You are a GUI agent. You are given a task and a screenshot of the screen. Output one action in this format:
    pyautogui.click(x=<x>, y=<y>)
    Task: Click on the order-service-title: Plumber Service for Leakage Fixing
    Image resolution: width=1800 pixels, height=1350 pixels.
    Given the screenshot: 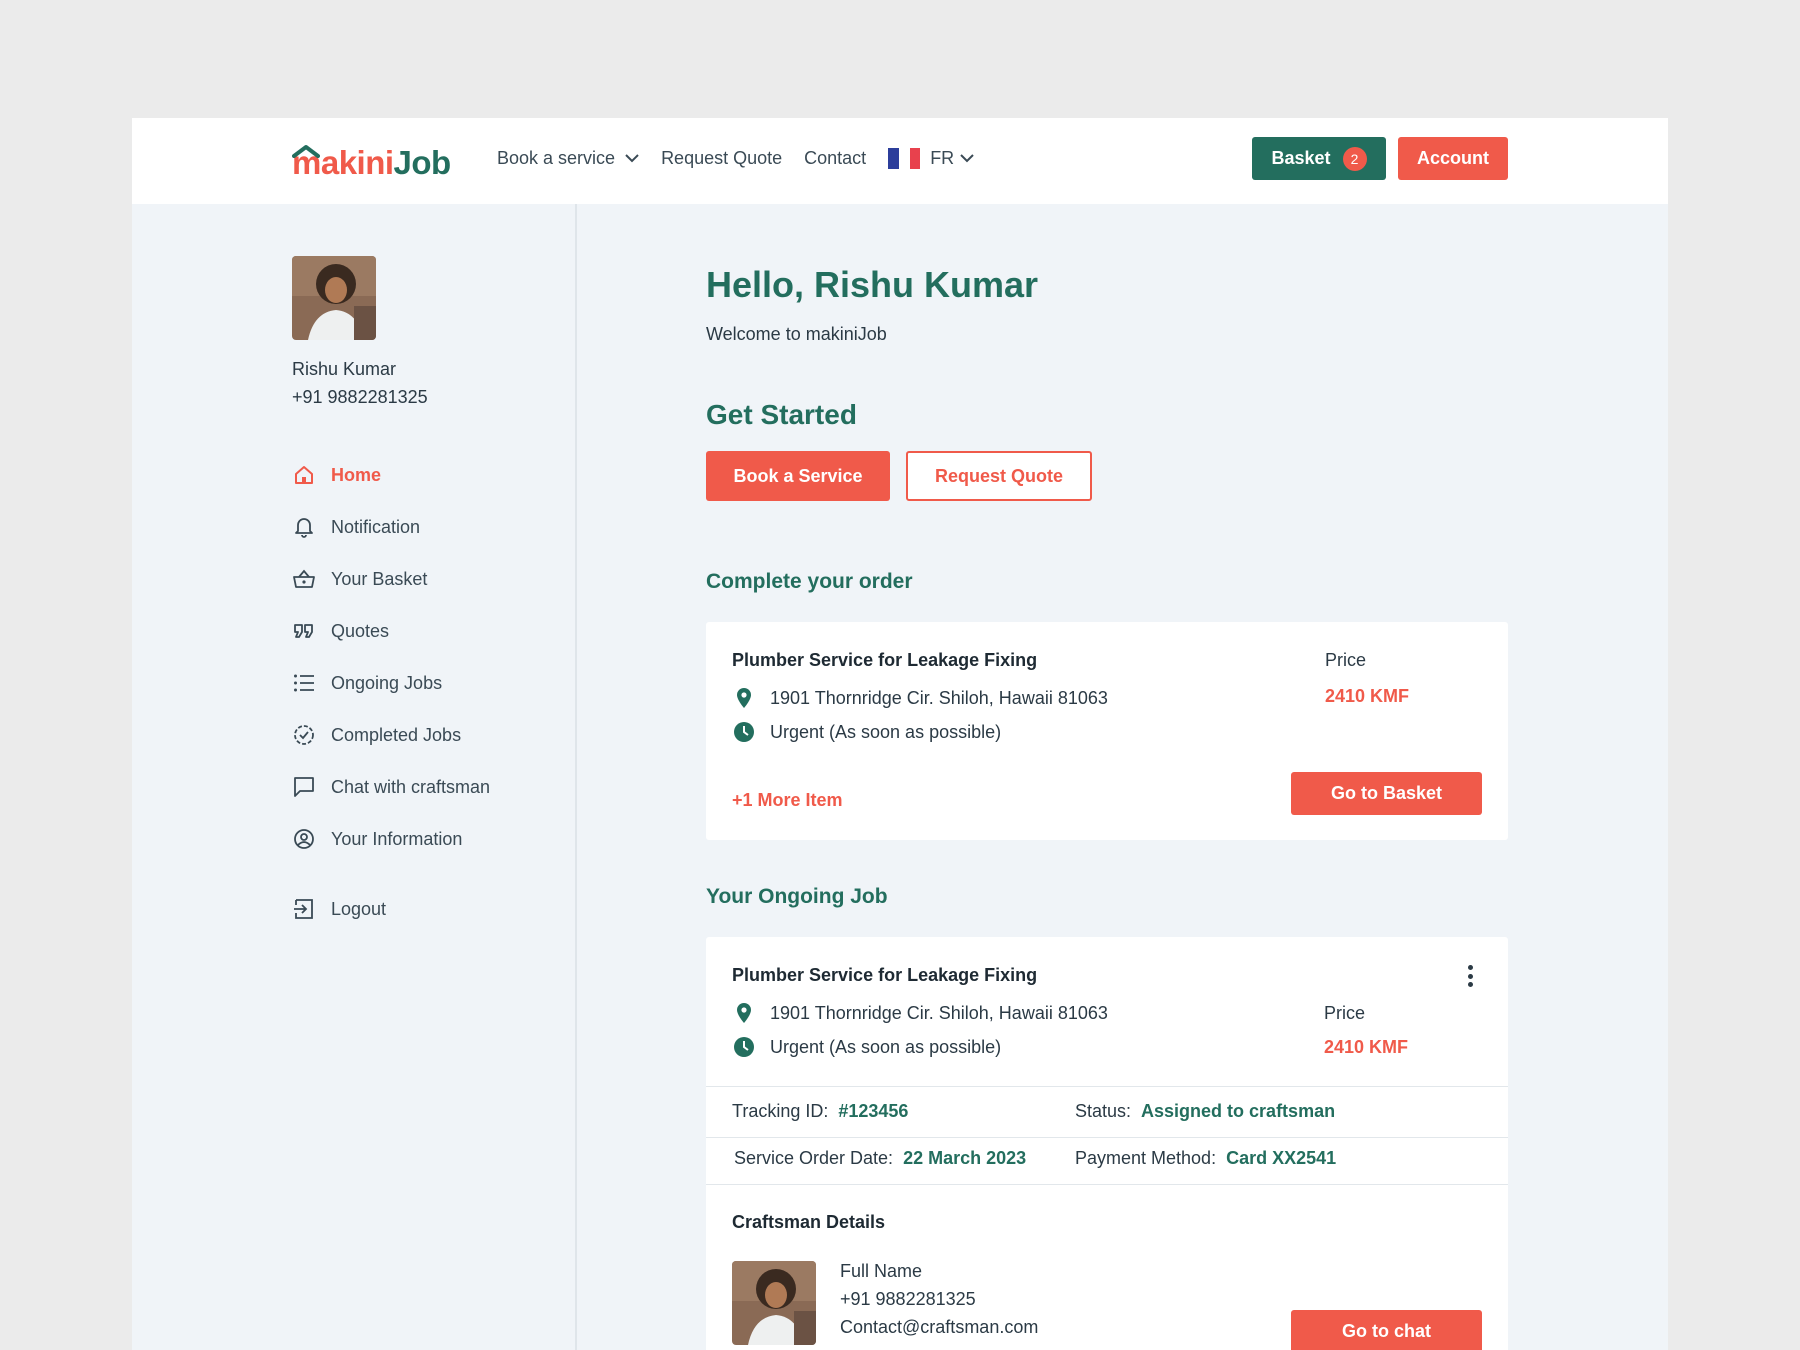 What is the action you would take?
    pyautogui.click(x=885, y=660)
    